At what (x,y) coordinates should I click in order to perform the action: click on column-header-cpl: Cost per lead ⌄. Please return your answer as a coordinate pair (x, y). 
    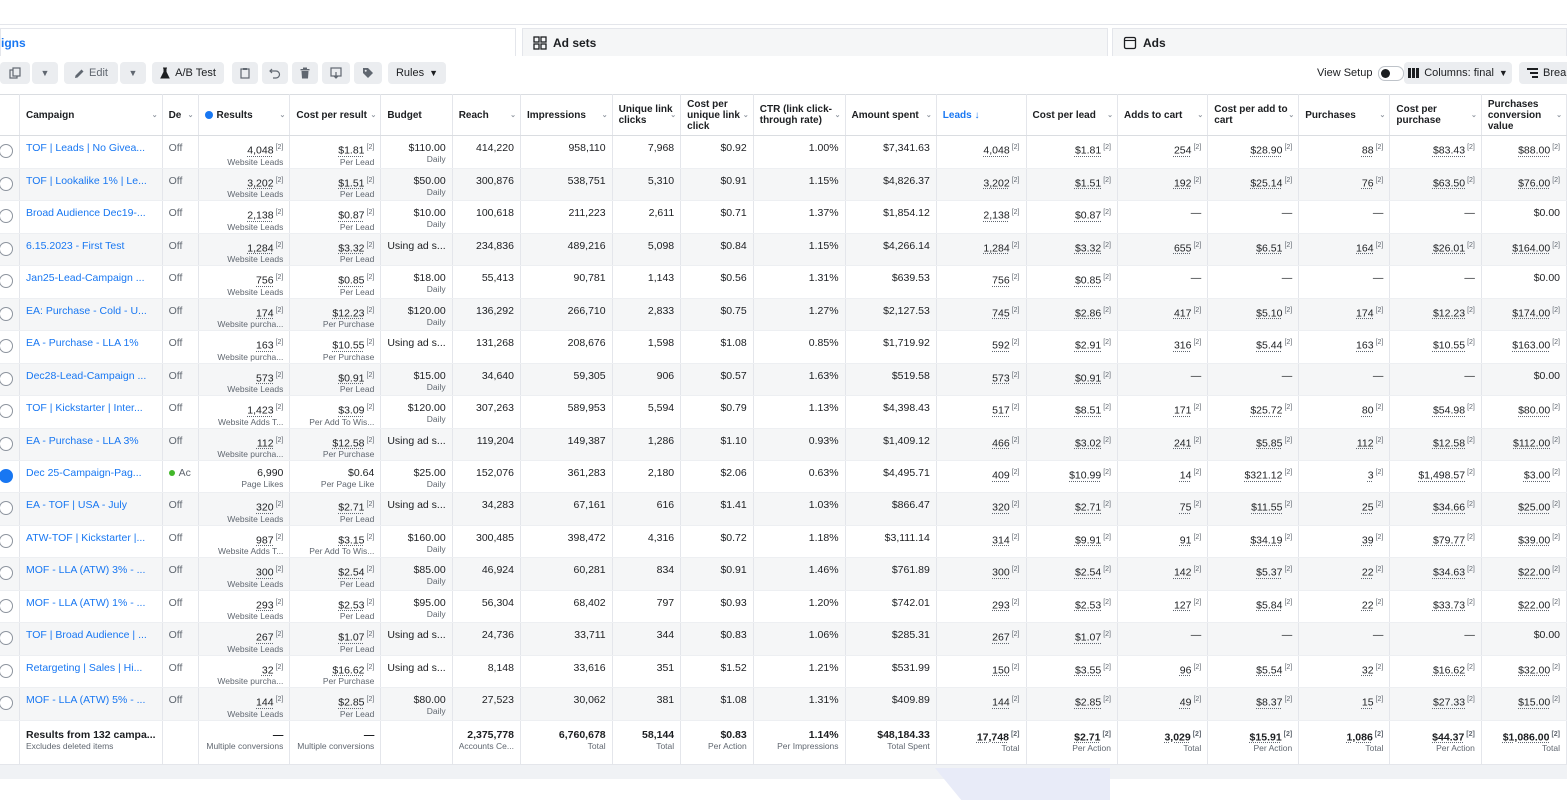
    Looking at the image, I should click on (1072, 115).